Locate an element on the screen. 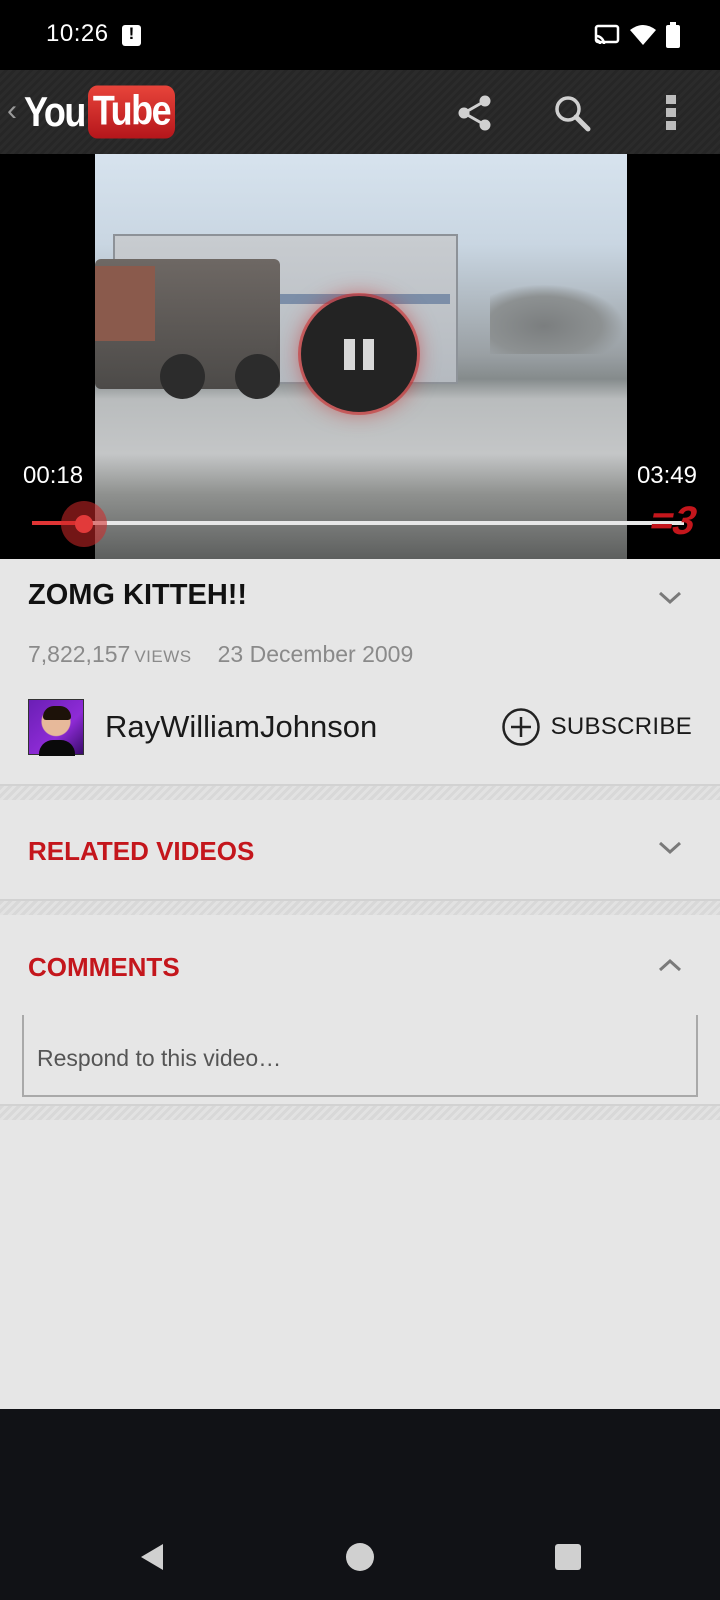  battery-icon is located at coordinates (673, 35).